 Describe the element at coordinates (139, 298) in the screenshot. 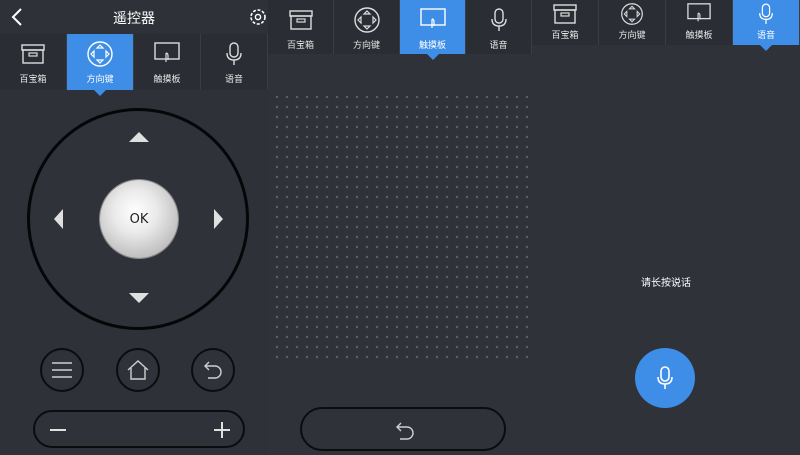

I see `down-arrow-button` at that location.